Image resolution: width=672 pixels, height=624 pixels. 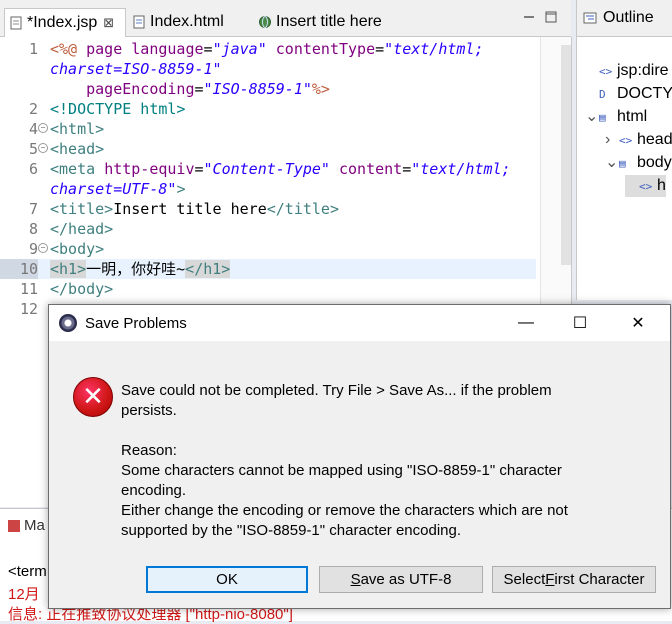 I want to click on dialog-message-line: Reason:, so click(x=149, y=450).